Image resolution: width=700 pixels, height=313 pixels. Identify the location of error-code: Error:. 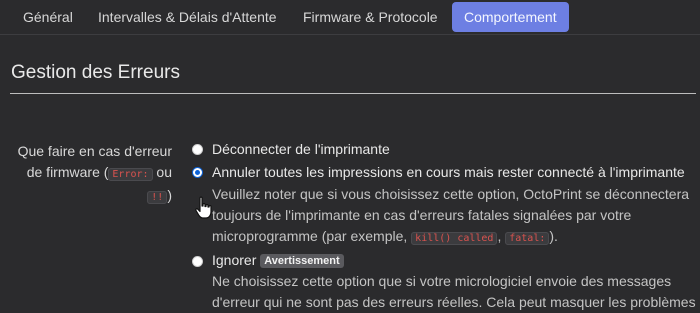
(130, 174).